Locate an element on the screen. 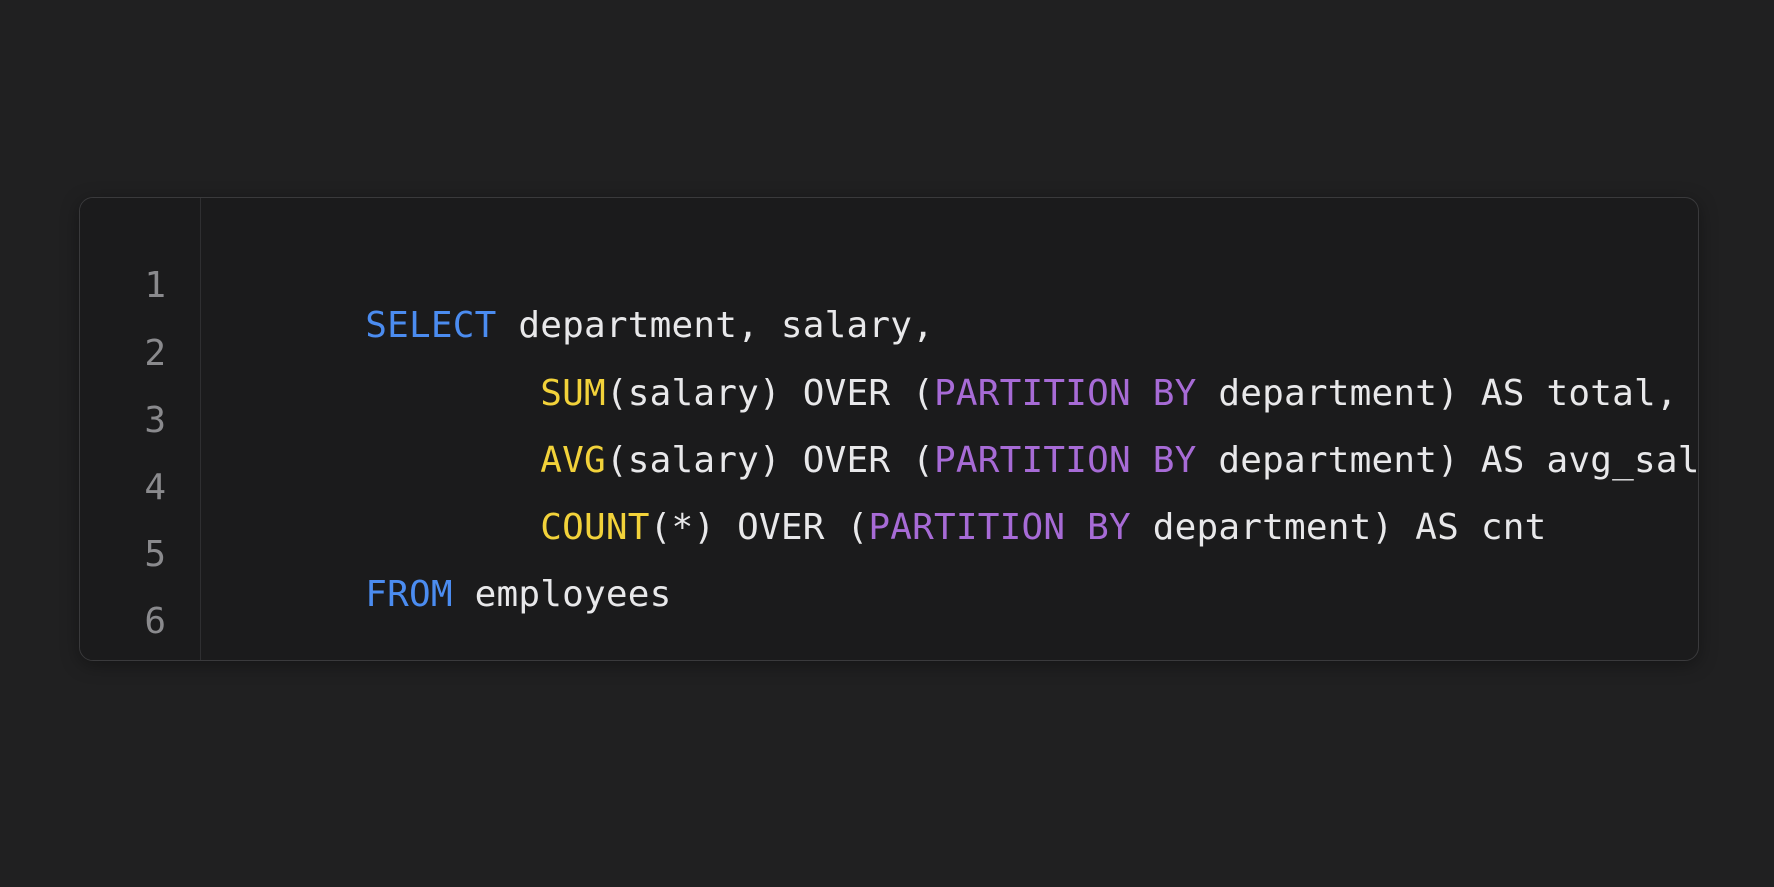 The image size is (1774, 887). line-number: 5 is located at coordinates (155, 554).